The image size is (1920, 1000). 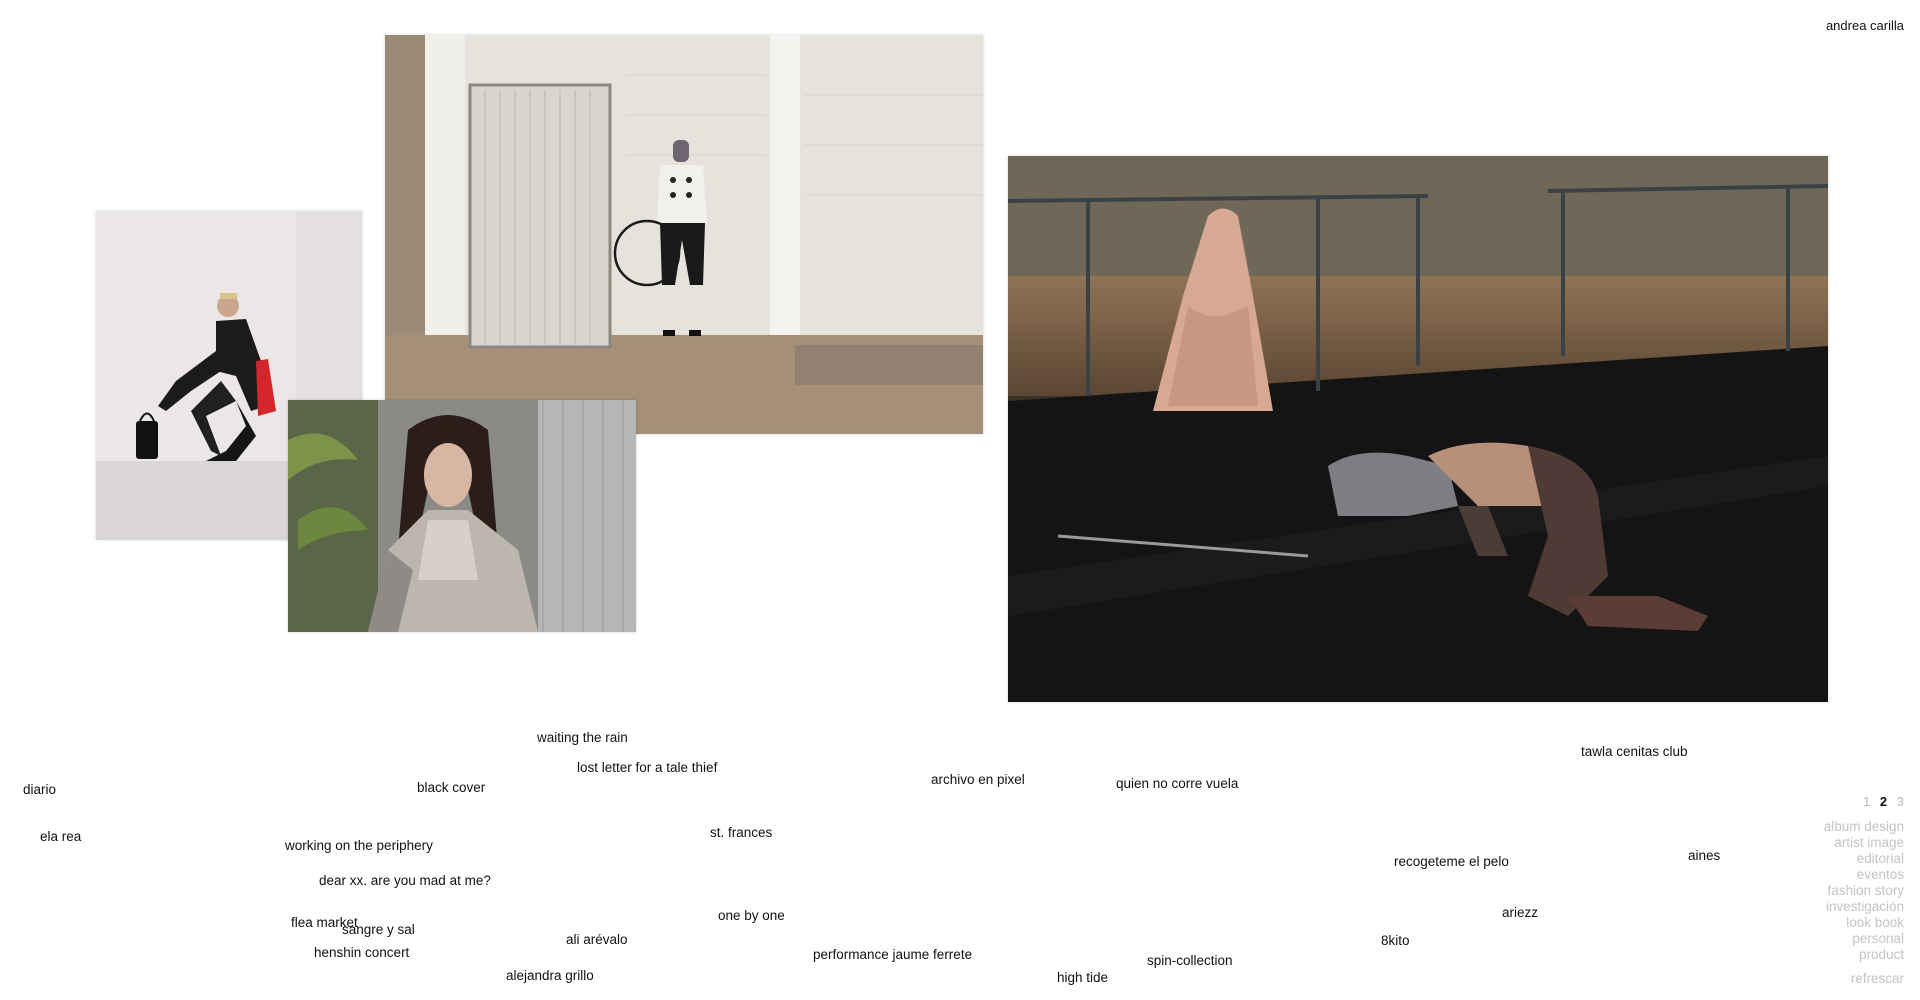 I want to click on page-link-3: 3, so click(x=1900, y=801).